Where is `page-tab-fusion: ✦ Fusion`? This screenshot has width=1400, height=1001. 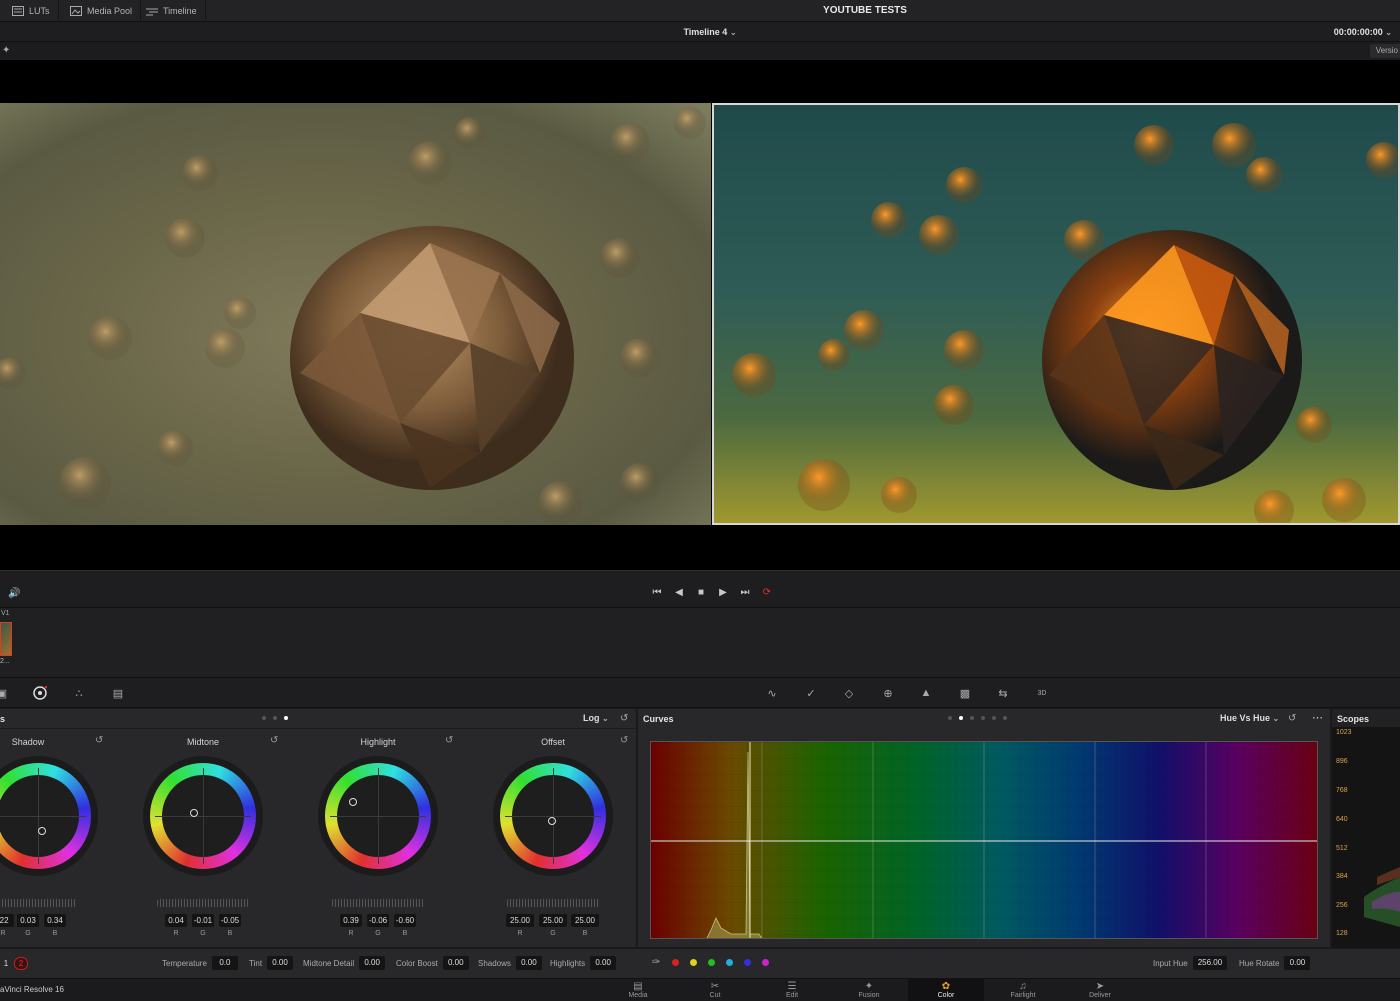
page-tab-fusion: ✦ Fusion is located at coordinates (869, 990).